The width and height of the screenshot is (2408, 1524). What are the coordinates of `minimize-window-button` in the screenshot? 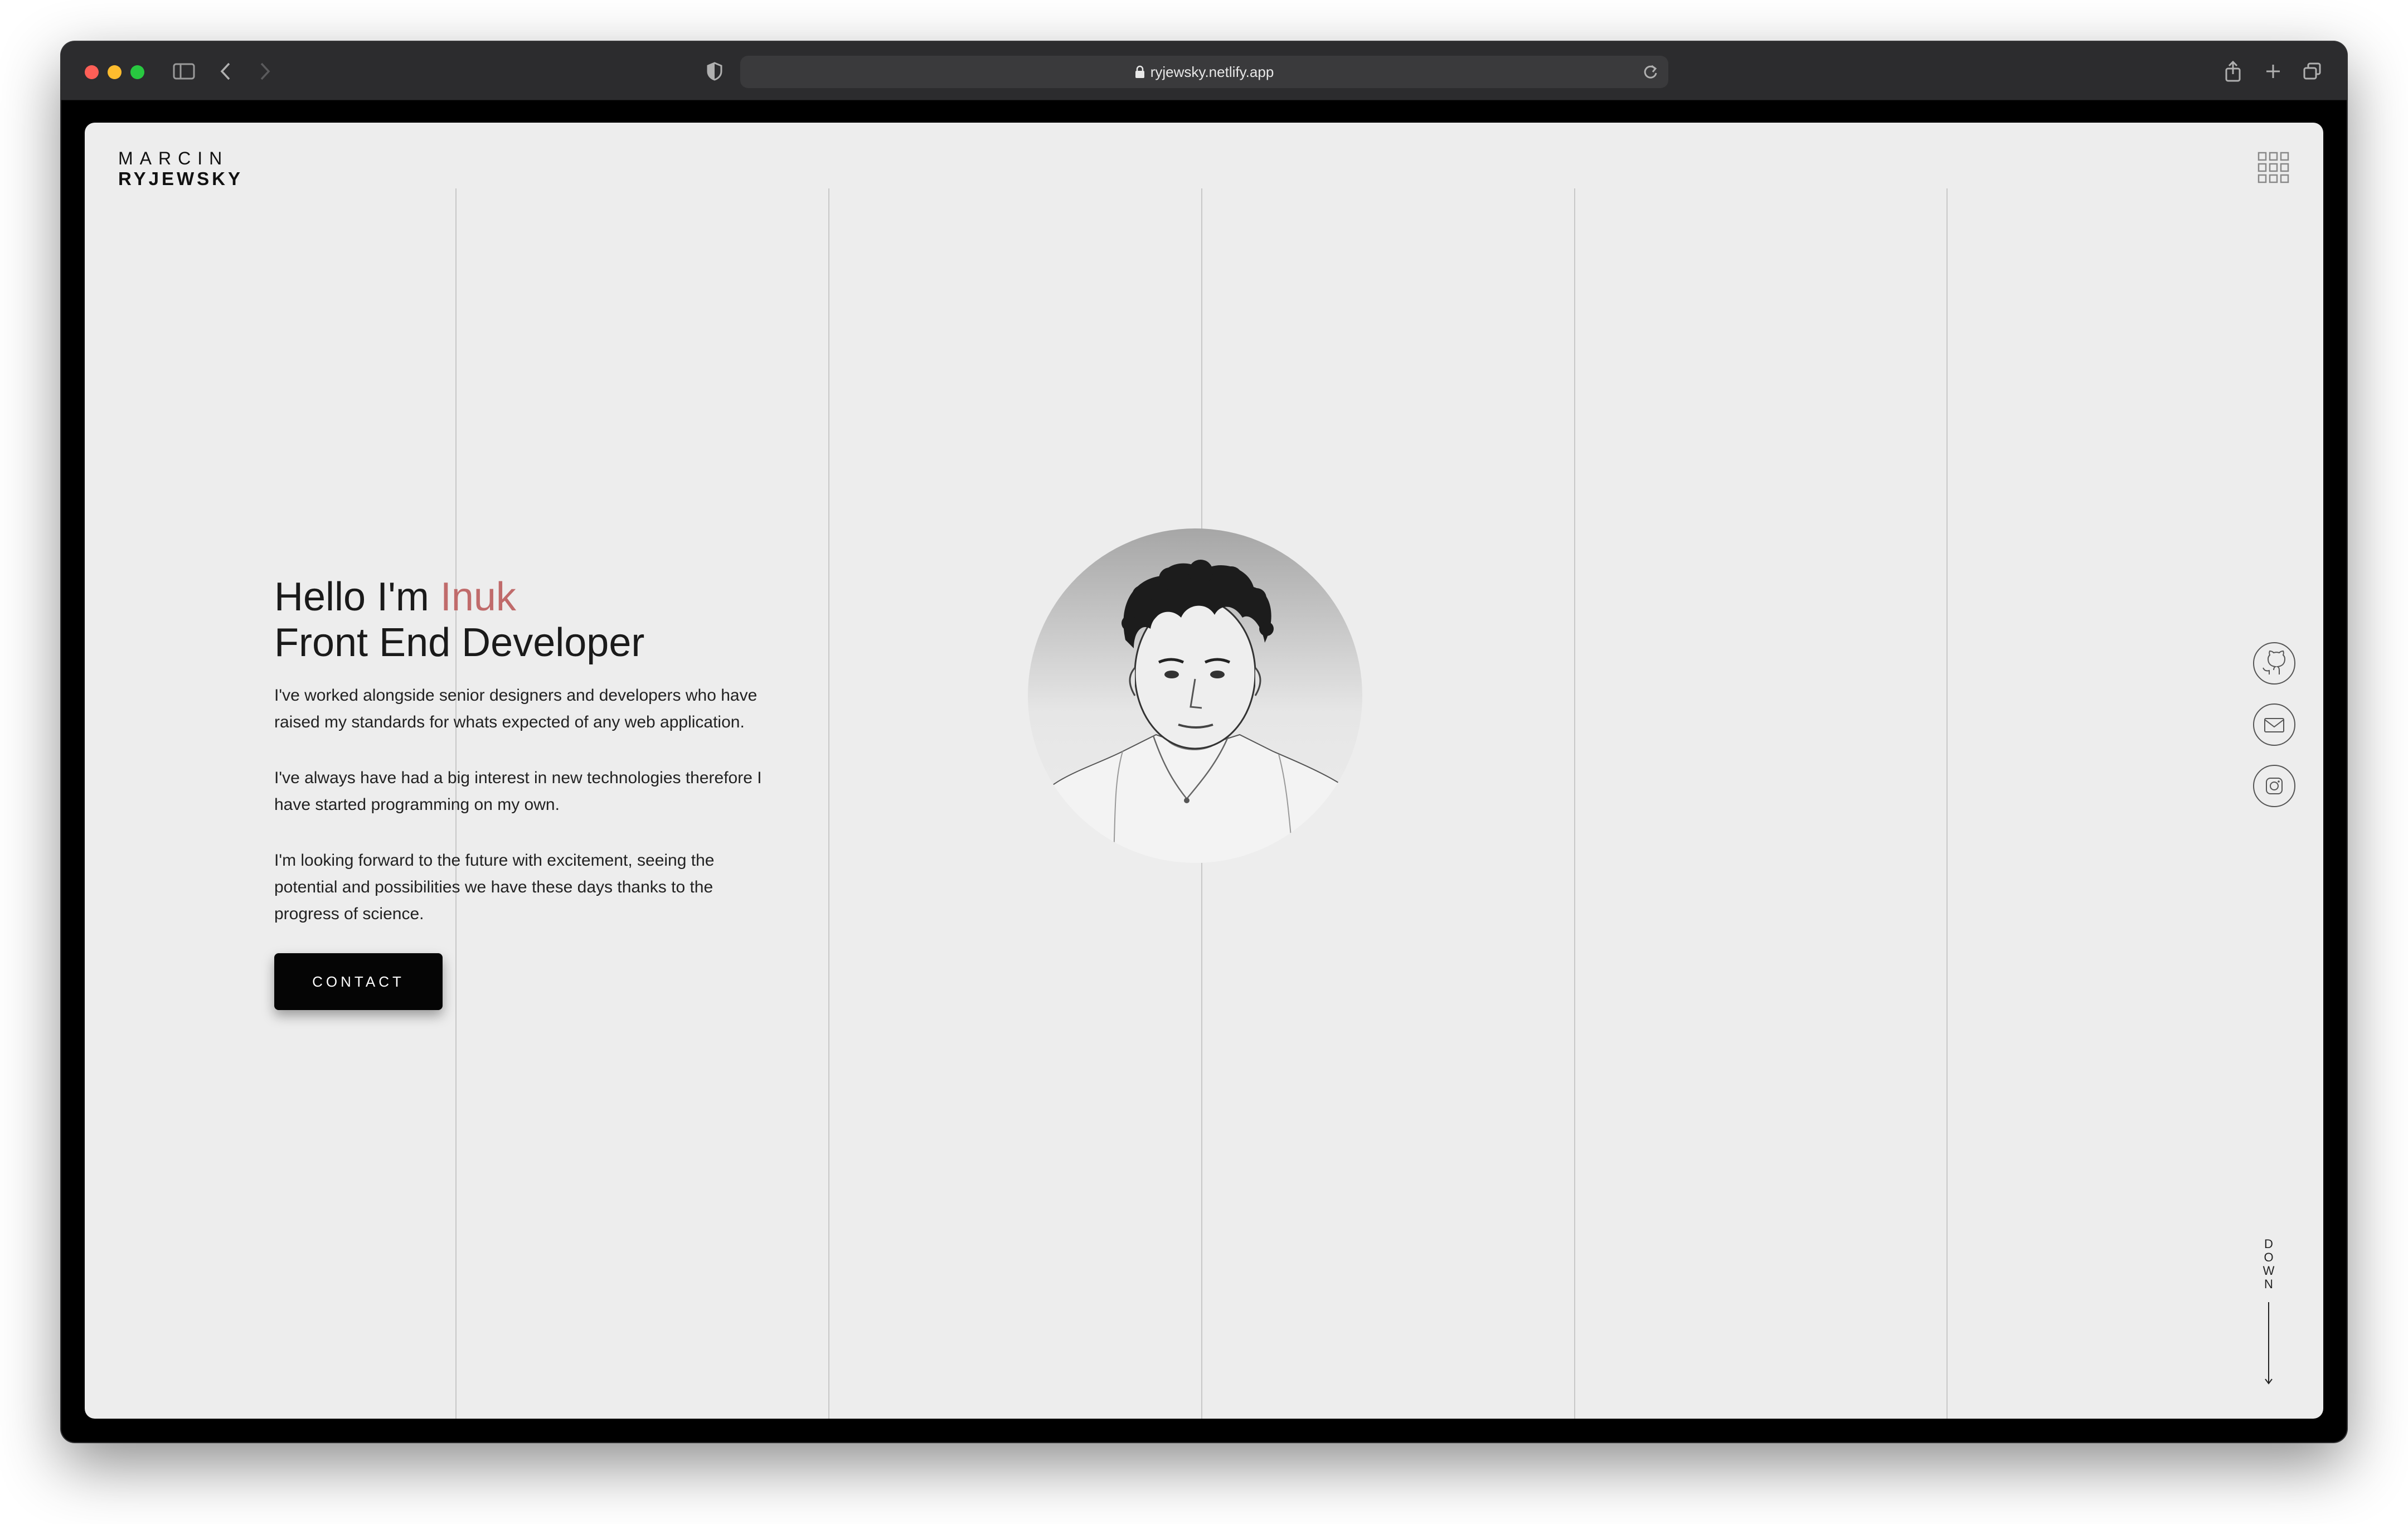 It's located at (115, 72).